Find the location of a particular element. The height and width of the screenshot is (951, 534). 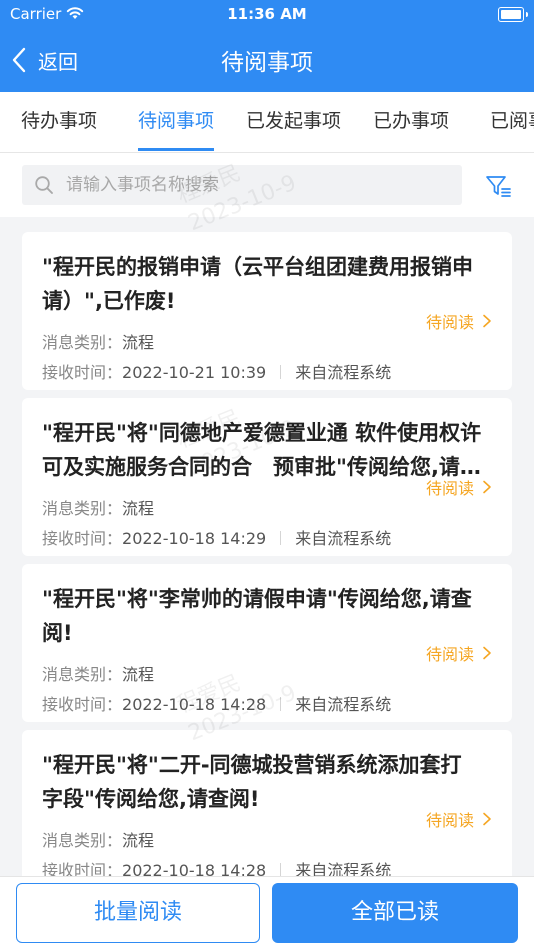

bottom-bar: 批量阅读 全部已读 is located at coordinates (267, 913).